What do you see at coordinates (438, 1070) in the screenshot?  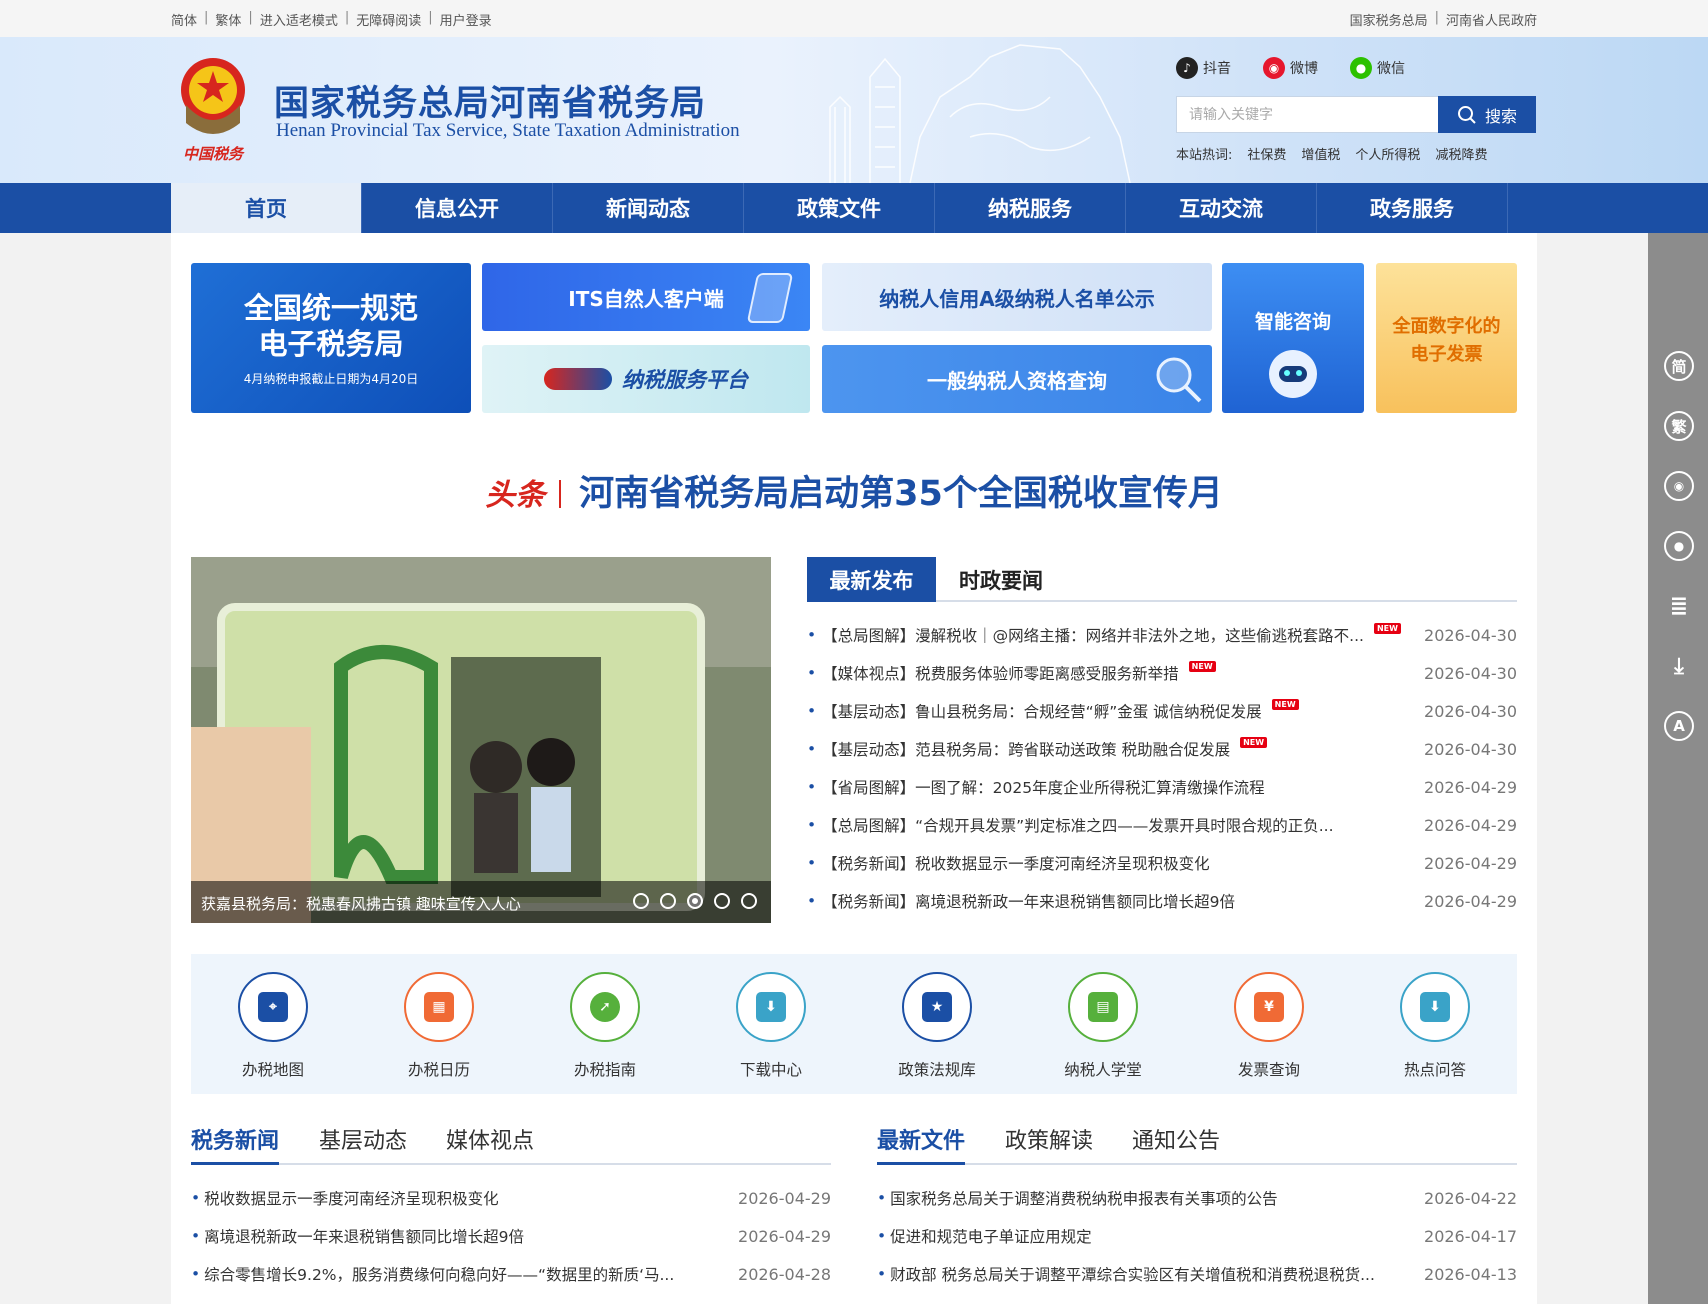 I see `service-label: 办税日历` at bounding box center [438, 1070].